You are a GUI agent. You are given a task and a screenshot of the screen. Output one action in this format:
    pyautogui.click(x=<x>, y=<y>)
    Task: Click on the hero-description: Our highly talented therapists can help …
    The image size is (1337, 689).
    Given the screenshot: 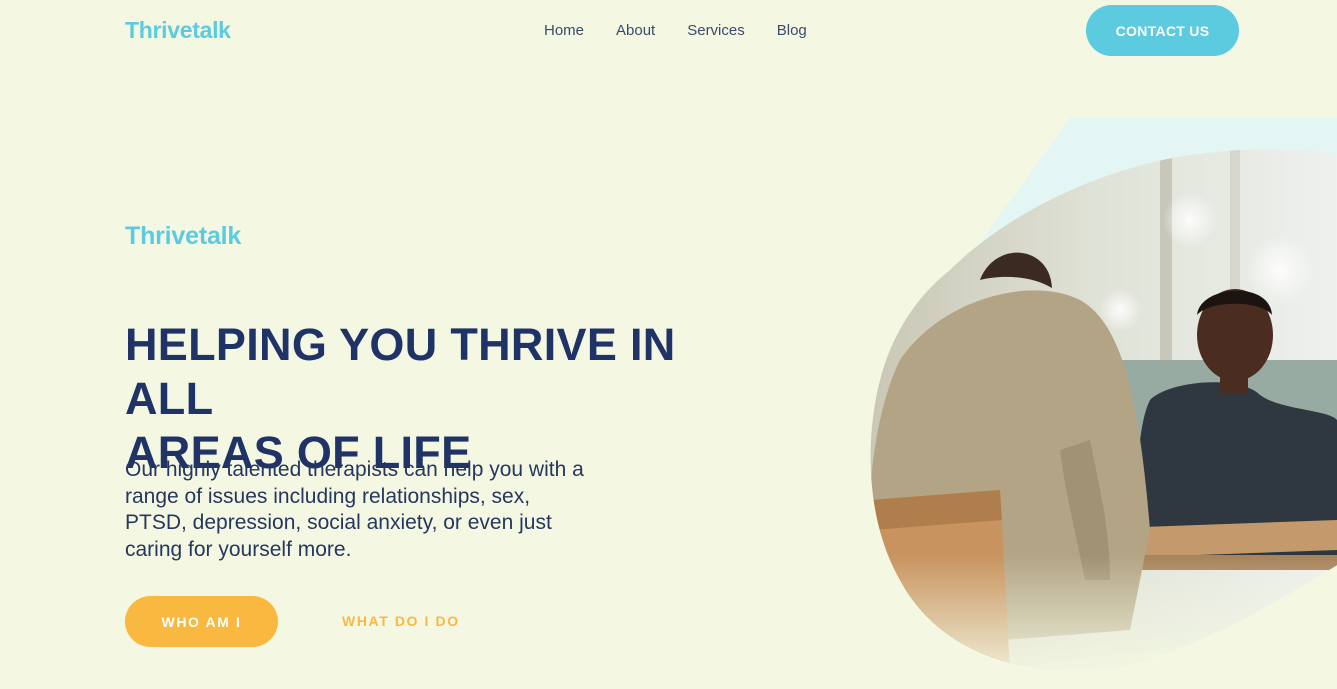 What is the action you would take?
    pyautogui.click(x=354, y=509)
    